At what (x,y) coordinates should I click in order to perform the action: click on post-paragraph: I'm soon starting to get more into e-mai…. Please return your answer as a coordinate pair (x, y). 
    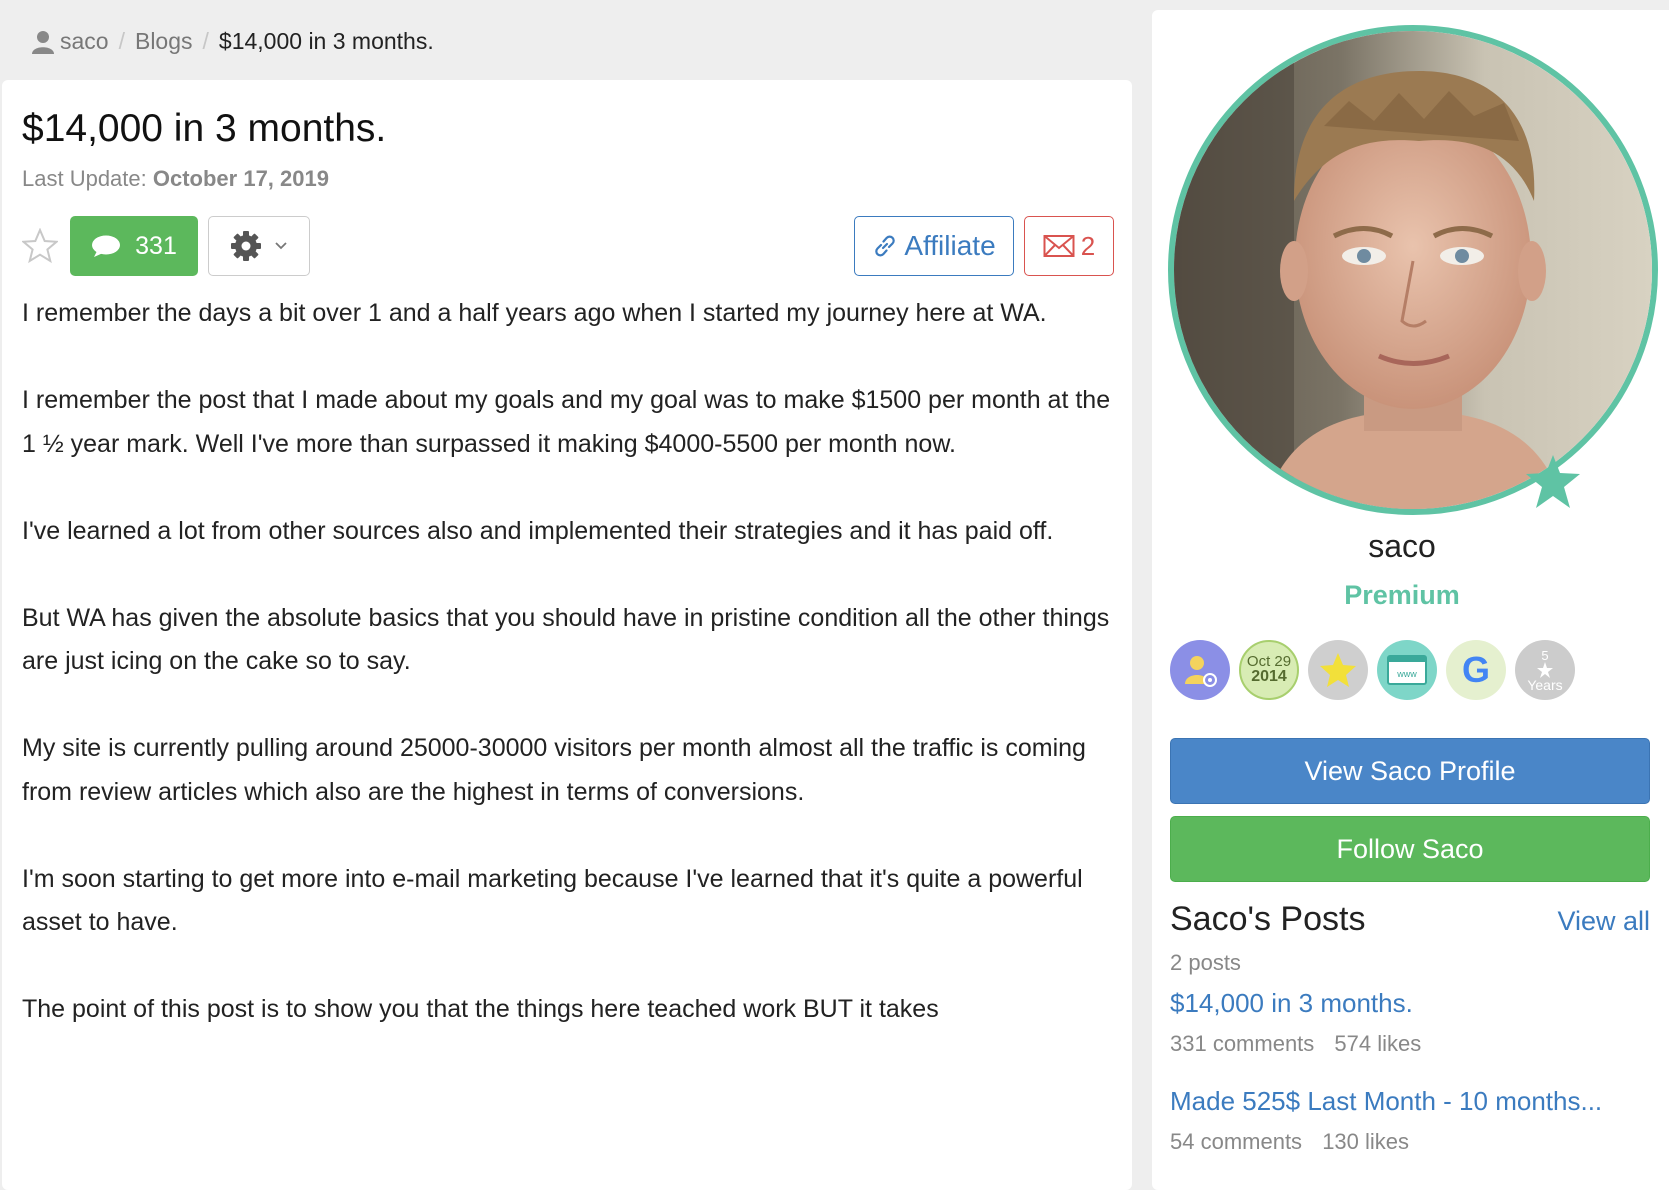
    Looking at the image, I should click on (552, 900).